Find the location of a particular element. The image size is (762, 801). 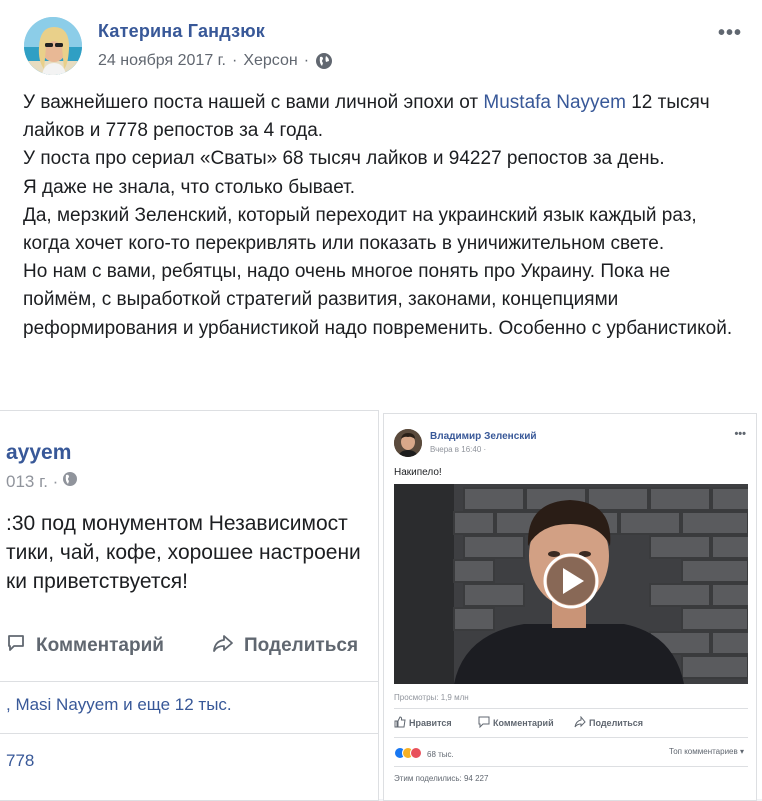

post-paragraph: Я даже не знала, что столько бывает. is located at coordinates (189, 187).